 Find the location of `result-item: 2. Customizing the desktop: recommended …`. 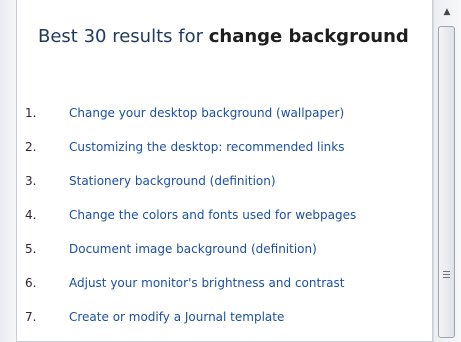

result-item: 2. Customizing the desktop: recommended … is located at coordinates (222, 147).